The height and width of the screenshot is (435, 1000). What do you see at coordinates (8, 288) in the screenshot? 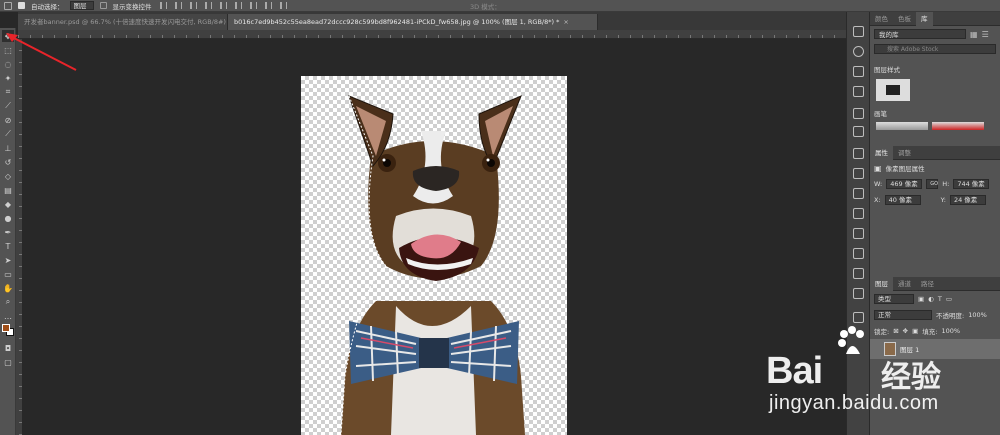
I see `hand-tool-icon: ✋` at bounding box center [8, 288].